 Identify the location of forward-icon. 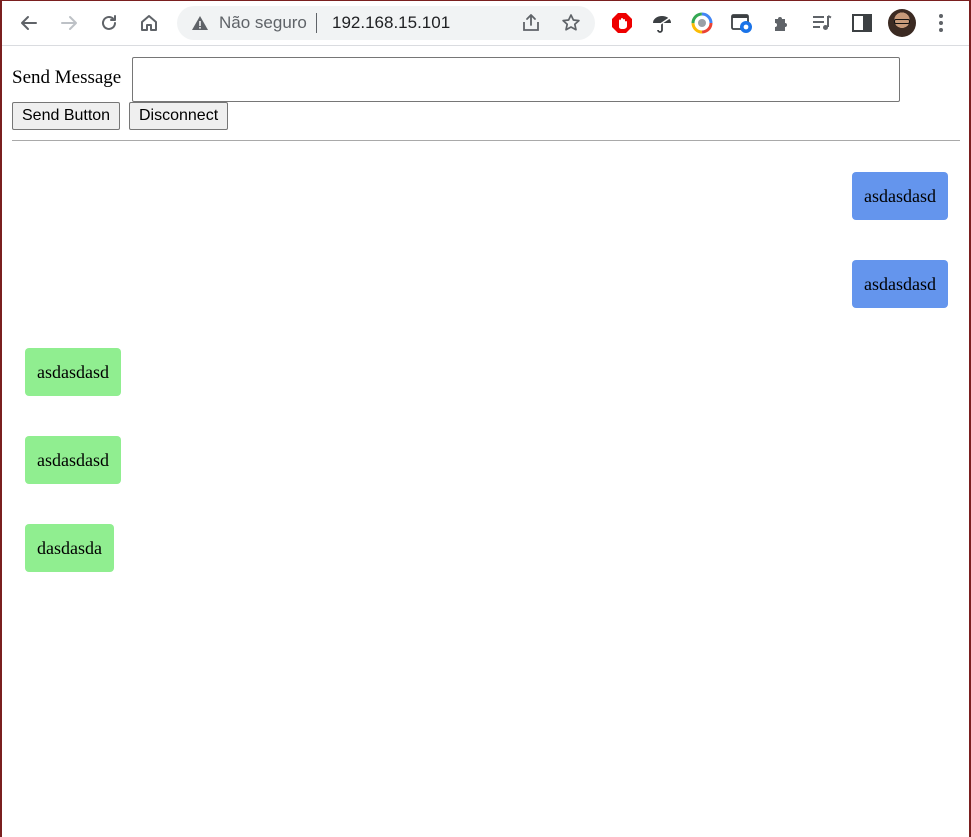
(69, 23).